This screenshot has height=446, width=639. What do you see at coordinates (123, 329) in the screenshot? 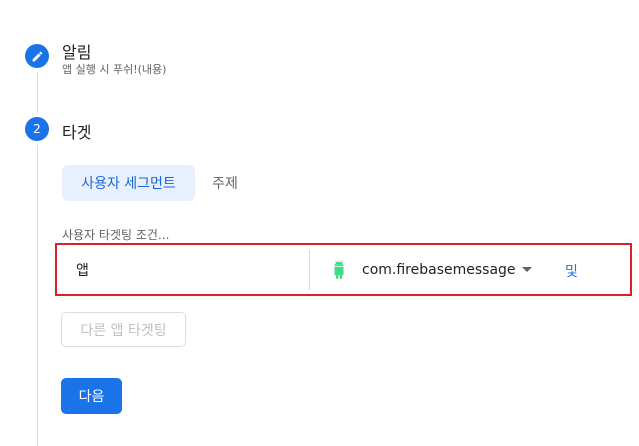
I see `target-other-app-button: 다른 앱 타겟팅` at bounding box center [123, 329].